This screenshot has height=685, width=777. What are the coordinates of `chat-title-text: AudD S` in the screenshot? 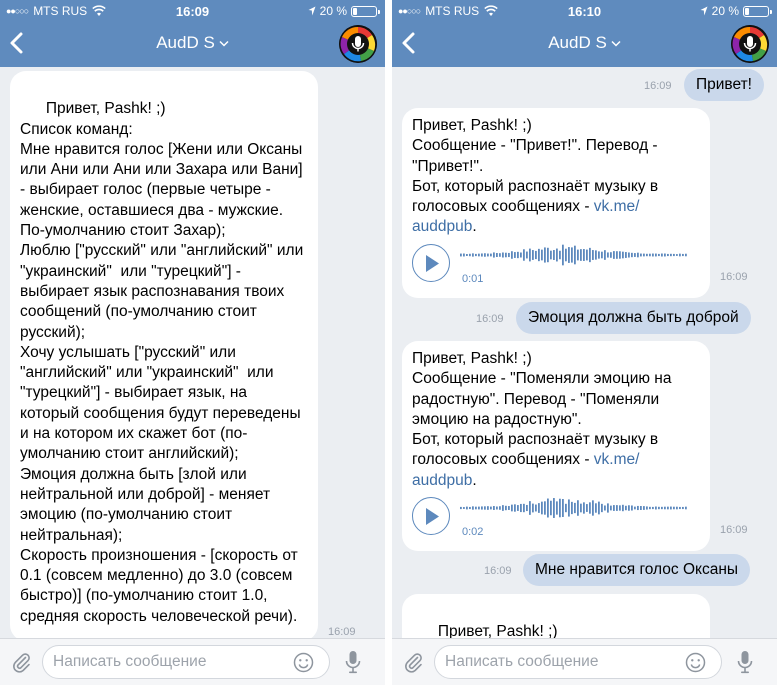 It's located at (577, 42).